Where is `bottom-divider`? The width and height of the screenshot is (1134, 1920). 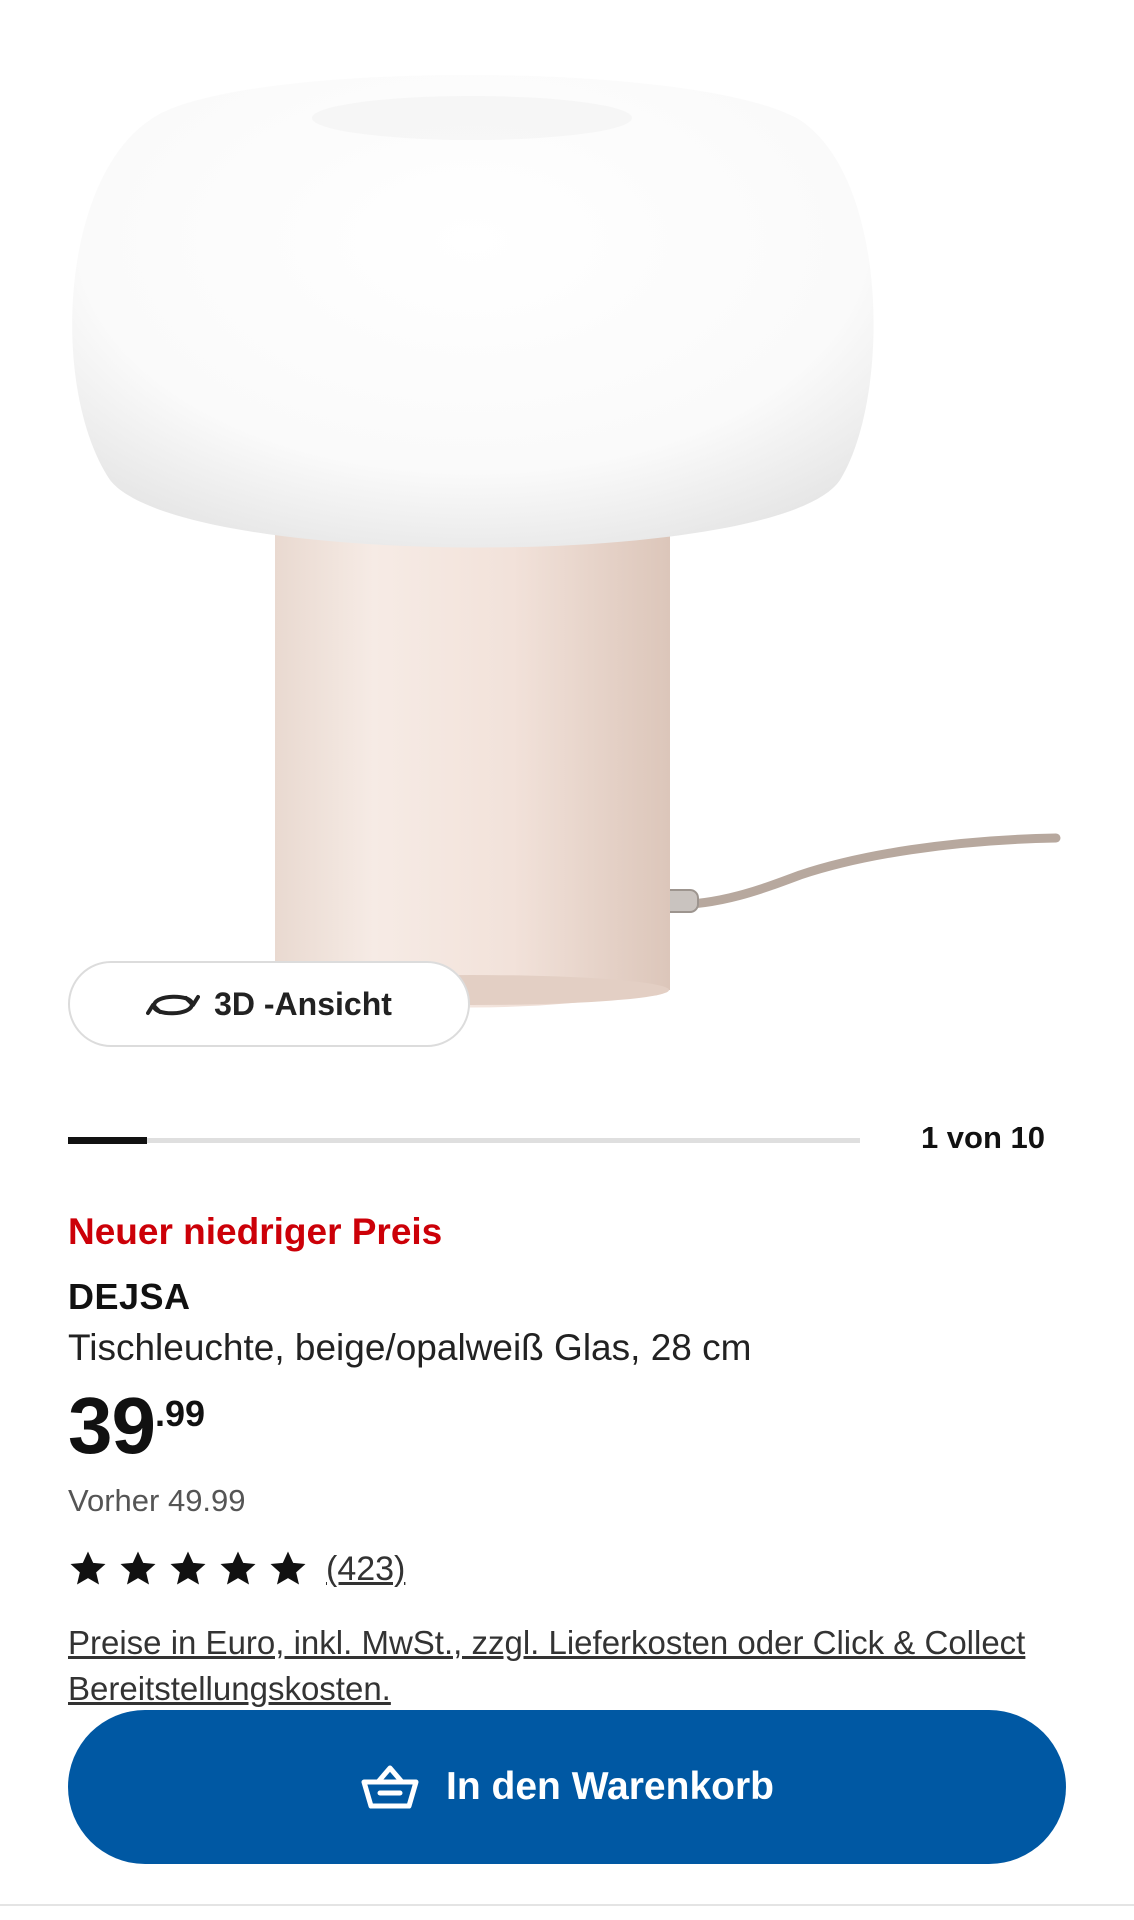 bottom-divider is located at coordinates (567, 1905).